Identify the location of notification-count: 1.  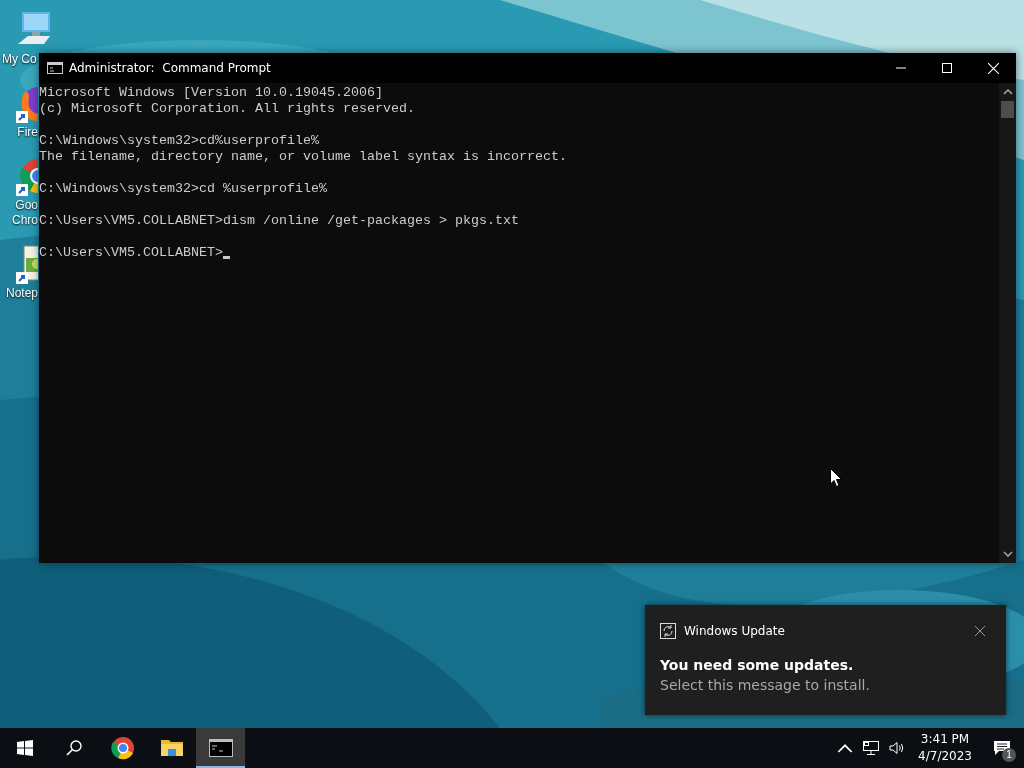
(1009, 755).